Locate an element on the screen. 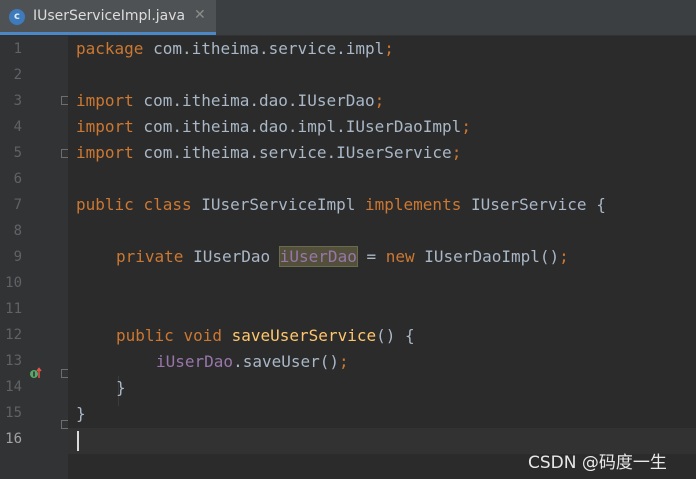 This screenshot has width=696, height=479. code-line-14: } is located at coordinates (121, 387).